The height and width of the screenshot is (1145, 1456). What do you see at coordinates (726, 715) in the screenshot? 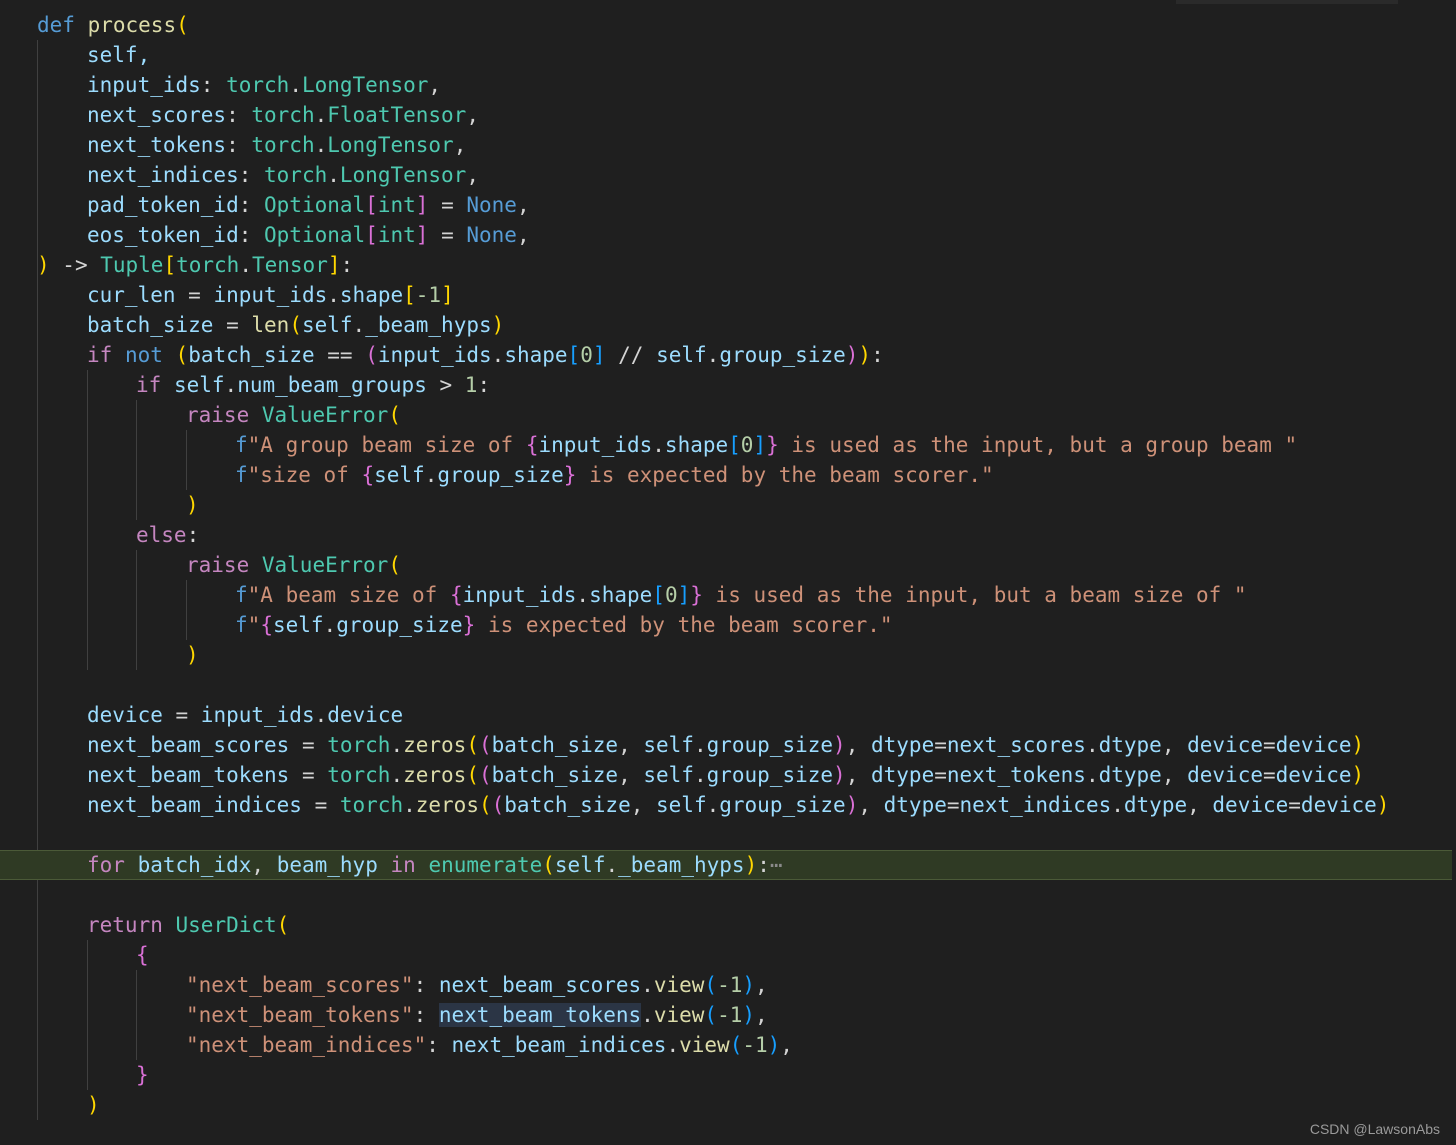
I see `code-line: device = input_ids.device` at bounding box center [726, 715].